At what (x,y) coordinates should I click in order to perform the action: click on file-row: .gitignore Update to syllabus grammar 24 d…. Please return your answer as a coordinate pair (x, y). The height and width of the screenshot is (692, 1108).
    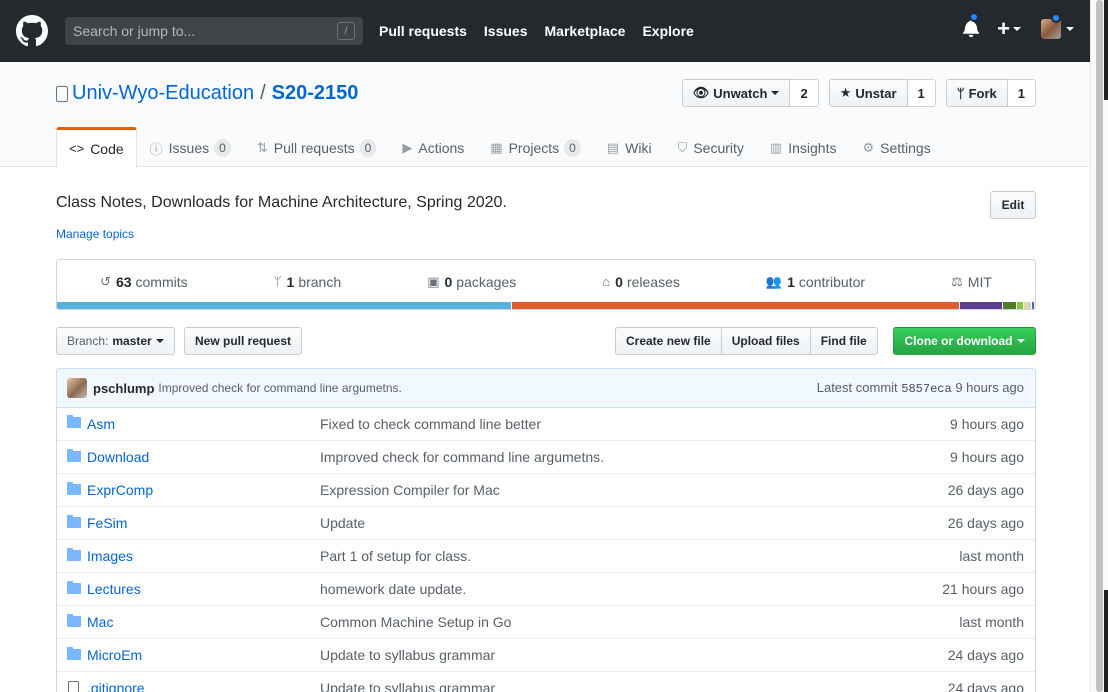
    Looking at the image, I should click on (546, 681).